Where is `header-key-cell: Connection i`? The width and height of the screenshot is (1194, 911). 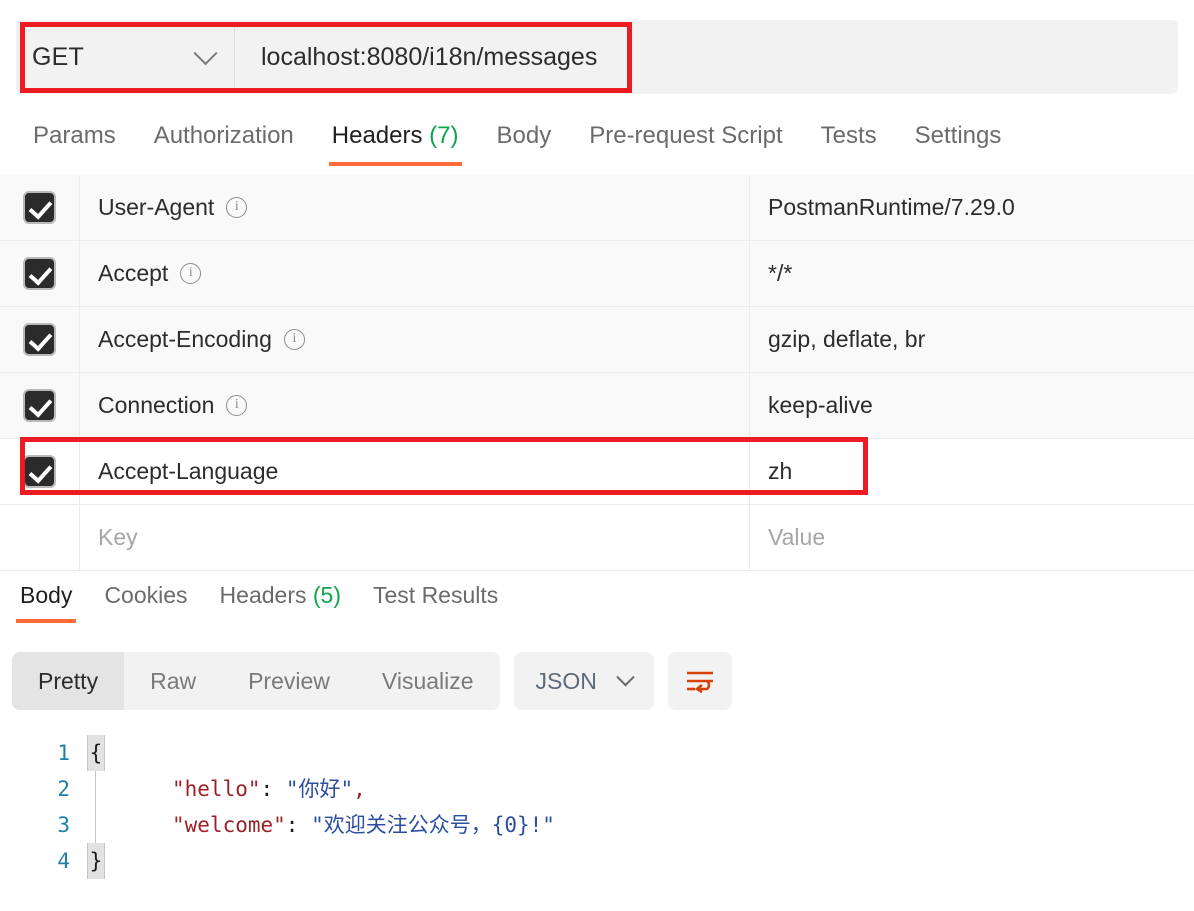
header-key-cell: Connection i is located at coordinates (415, 405).